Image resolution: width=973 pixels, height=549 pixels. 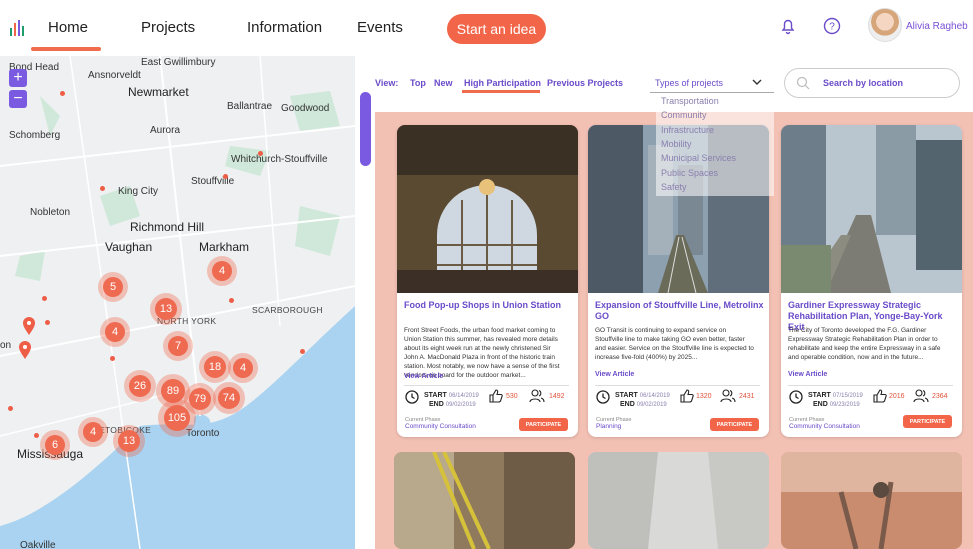 What do you see at coordinates (6, 345) in the screenshot?
I see `city-label: on` at bounding box center [6, 345].